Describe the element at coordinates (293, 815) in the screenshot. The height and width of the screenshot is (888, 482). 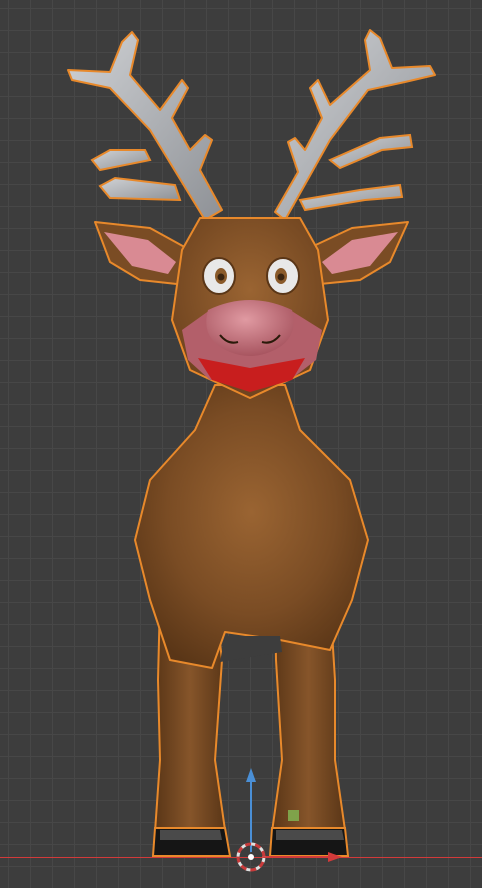
I see `origin-marker-icon` at that location.